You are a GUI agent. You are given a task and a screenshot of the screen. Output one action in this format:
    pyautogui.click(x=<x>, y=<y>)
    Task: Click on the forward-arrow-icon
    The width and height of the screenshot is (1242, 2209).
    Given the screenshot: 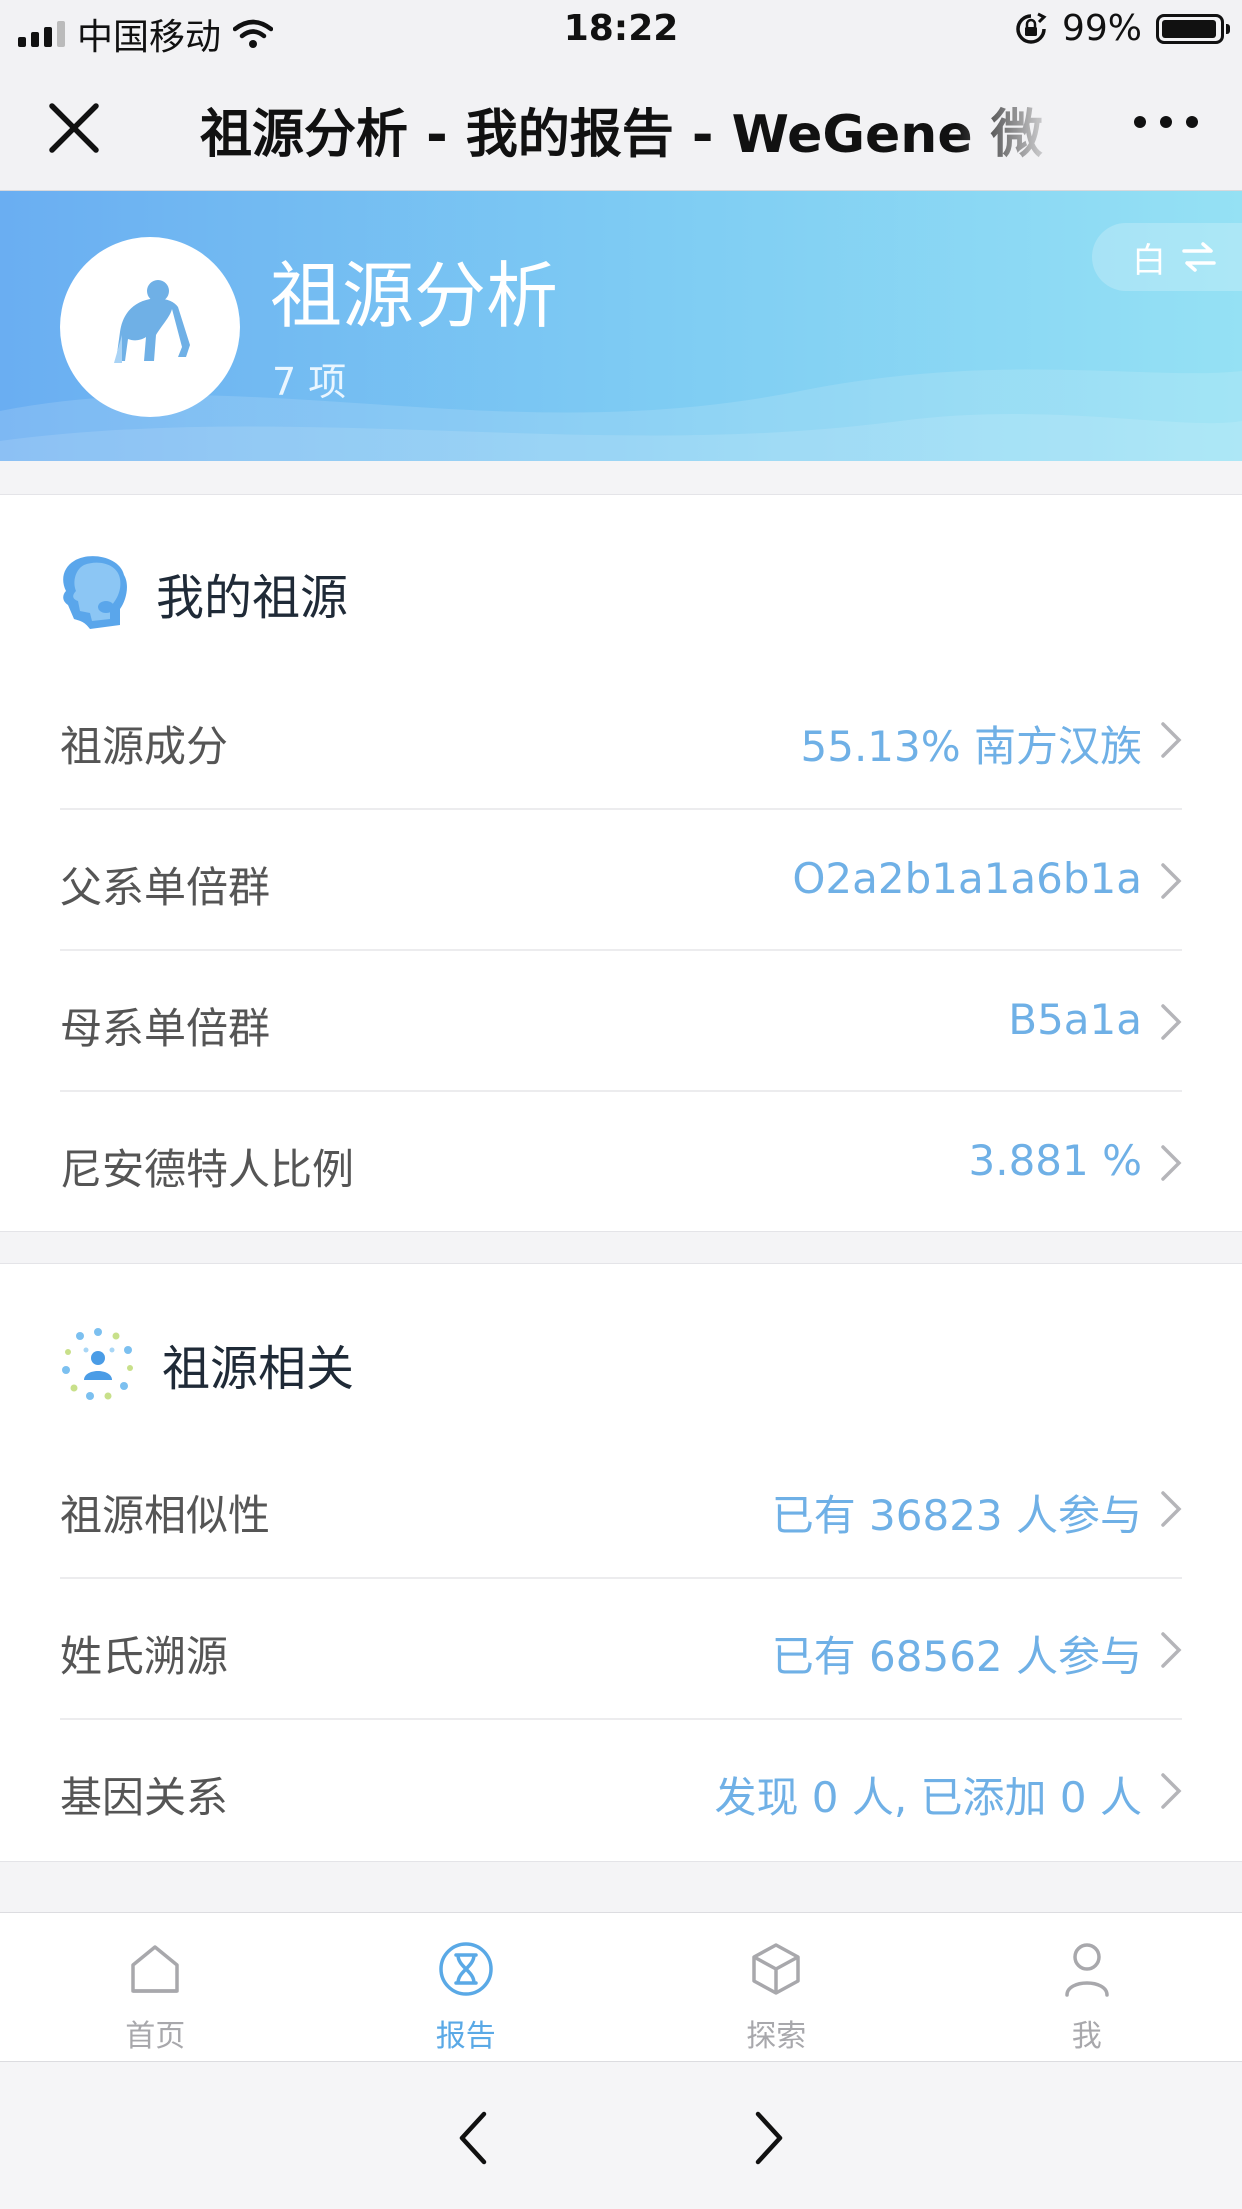 What is the action you would take?
    pyautogui.click(x=769, y=2138)
    